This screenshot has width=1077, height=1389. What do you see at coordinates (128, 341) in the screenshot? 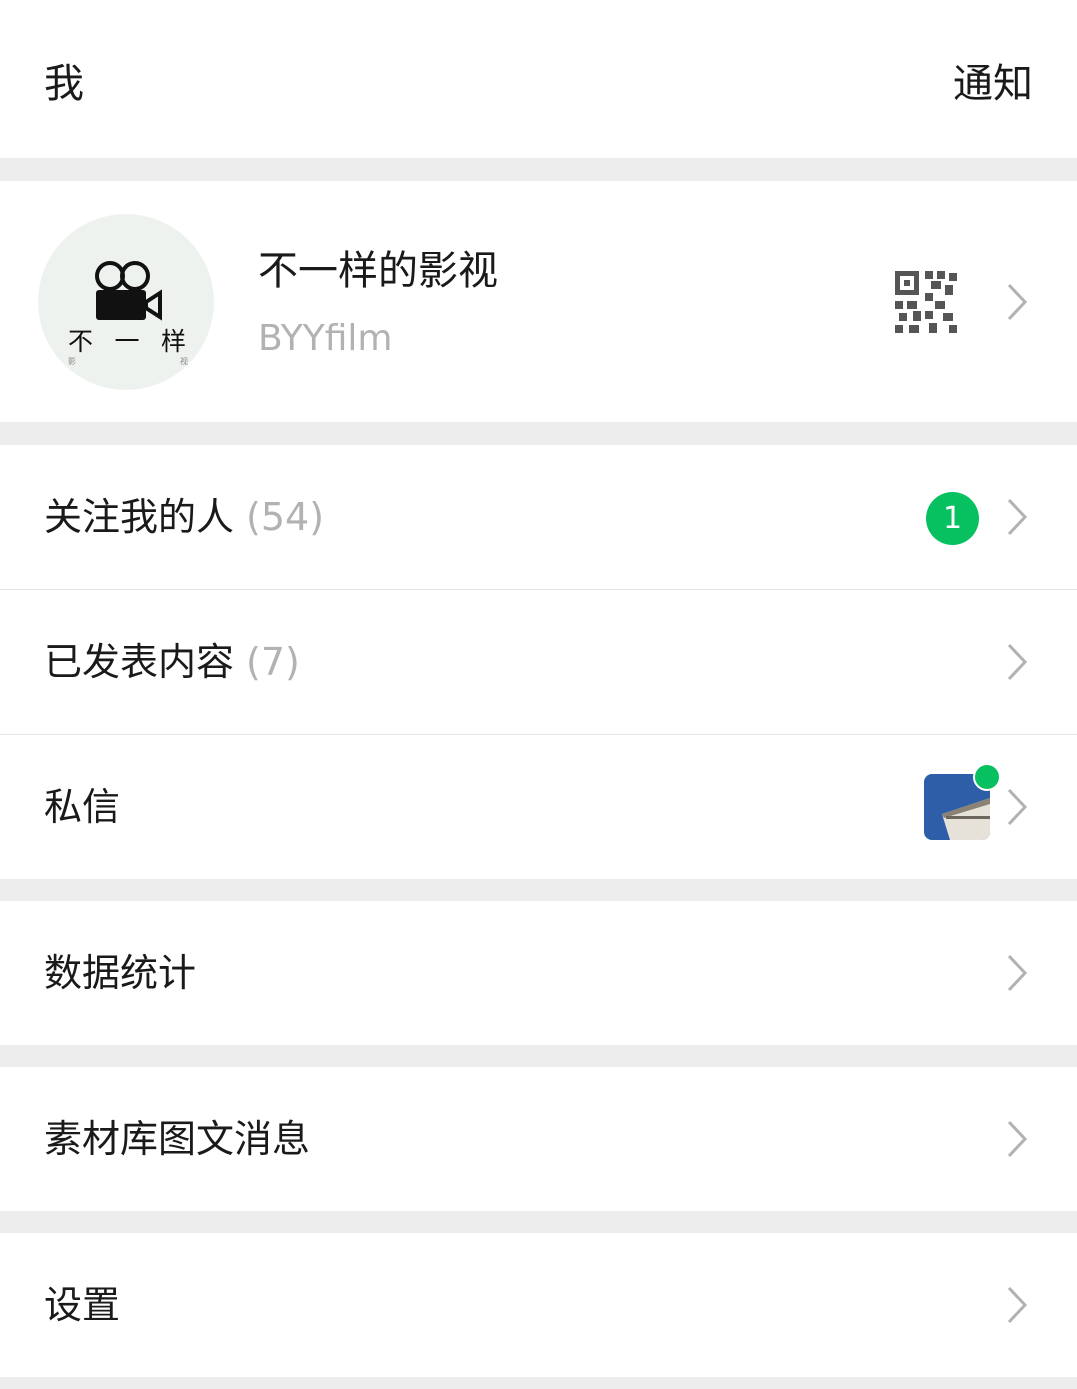
I see `avatar-logo-text: 不 一 样` at bounding box center [128, 341].